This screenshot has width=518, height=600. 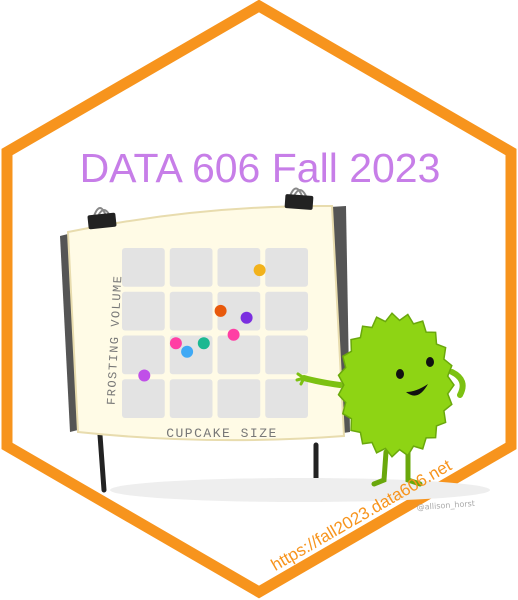 What do you see at coordinates (430, 362) in the screenshot?
I see `monster-eye-right` at bounding box center [430, 362].